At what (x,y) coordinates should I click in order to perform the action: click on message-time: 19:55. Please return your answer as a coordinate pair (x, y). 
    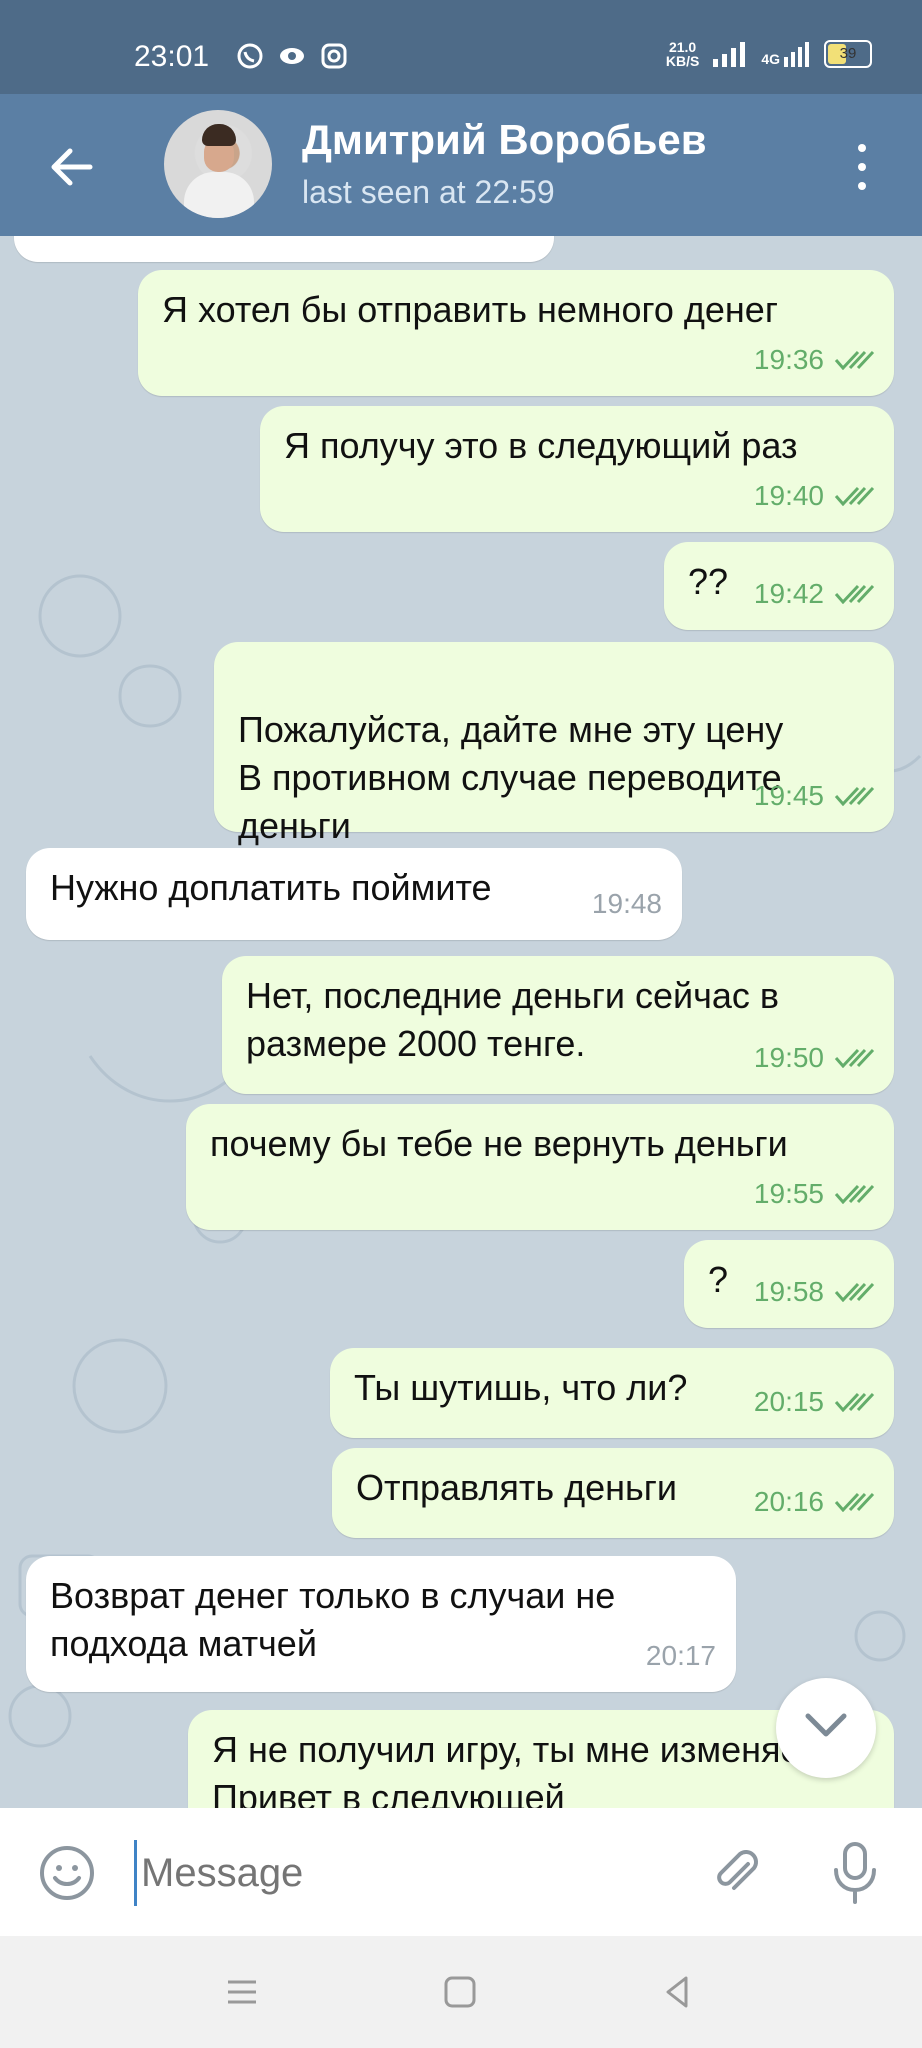
    Looking at the image, I should click on (788, 1193).